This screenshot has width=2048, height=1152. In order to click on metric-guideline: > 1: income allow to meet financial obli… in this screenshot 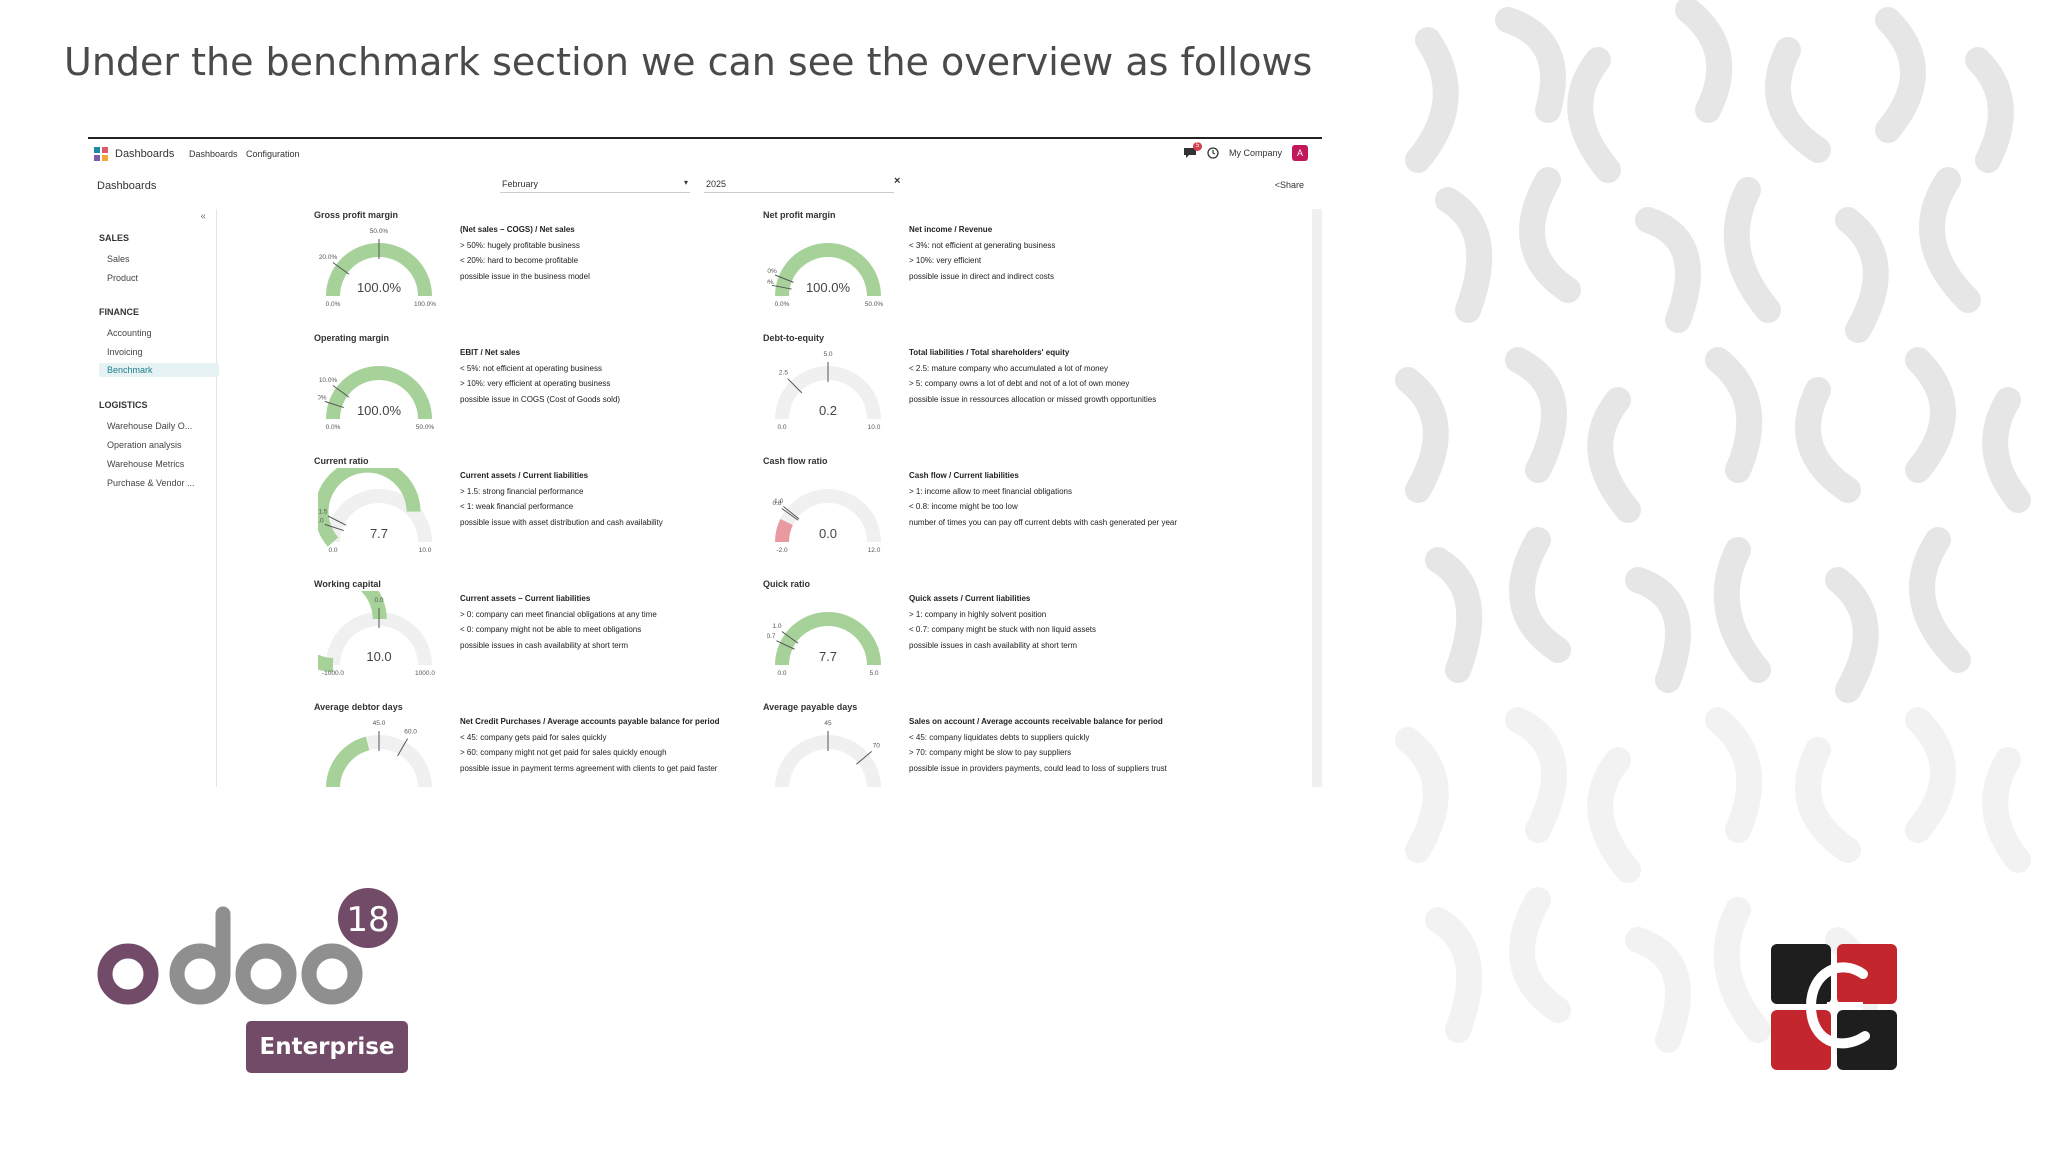, I will do `click(990, 491)`.